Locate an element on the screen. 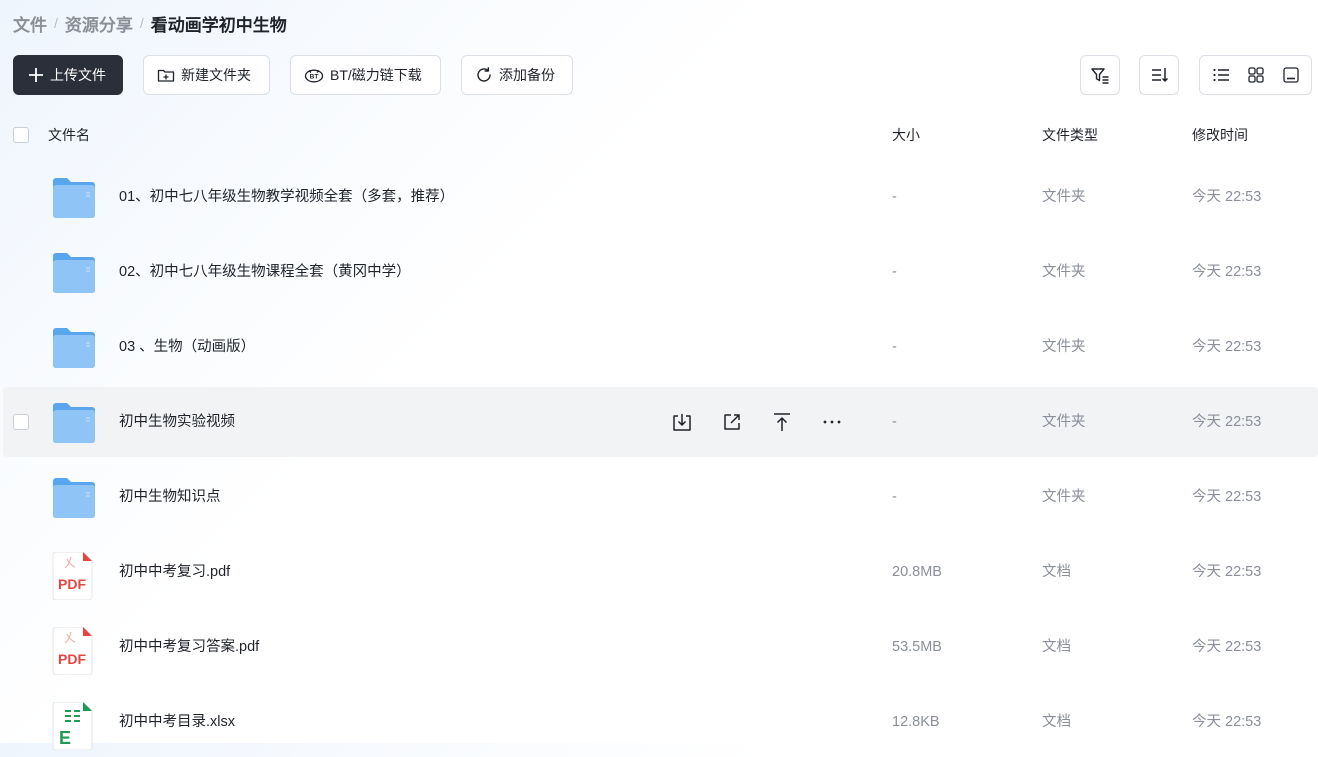  file-size: 53.5MB is located at coordinates (917, 647).